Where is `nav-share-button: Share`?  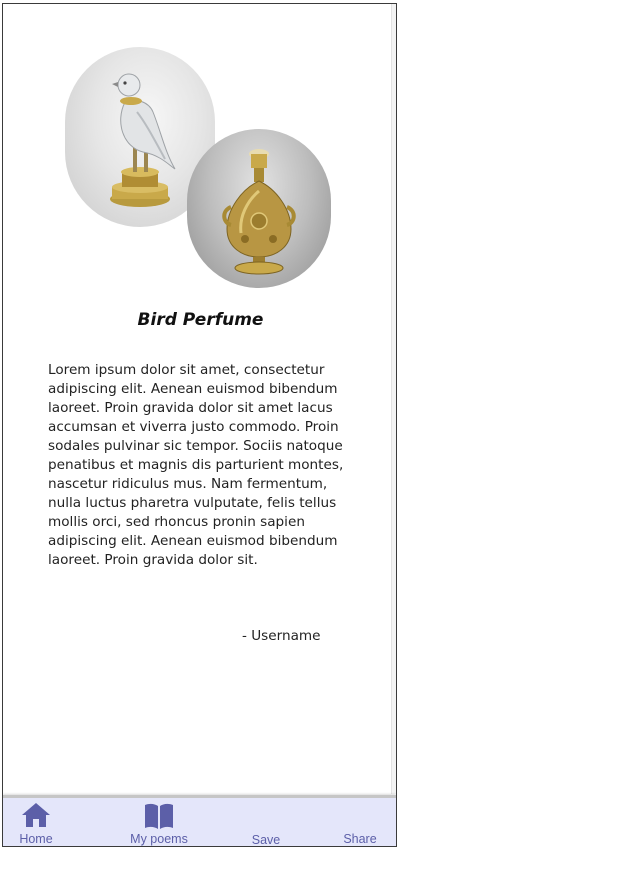 nav-share-button: Share is located at coordinates (360, 822).